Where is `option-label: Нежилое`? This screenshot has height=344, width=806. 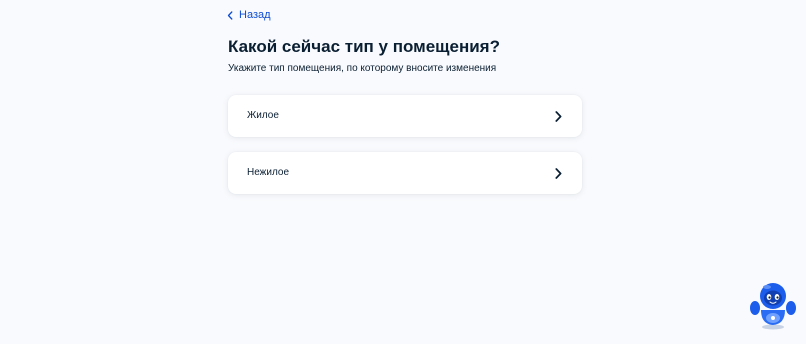
option-label: Нежилое is located at coordinates (268, 172).